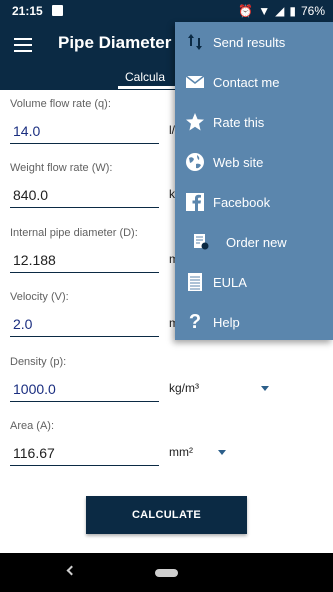 The image size is (333, 592). What do you see at coordinates (195, 42) in the screenshot?
I see `sort-arrows-icon` at bounding box center [195, 42].